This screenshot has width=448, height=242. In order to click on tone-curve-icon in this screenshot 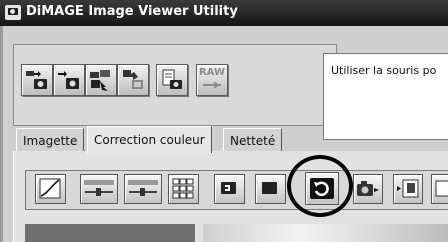, I will do `click(50, 188)`.